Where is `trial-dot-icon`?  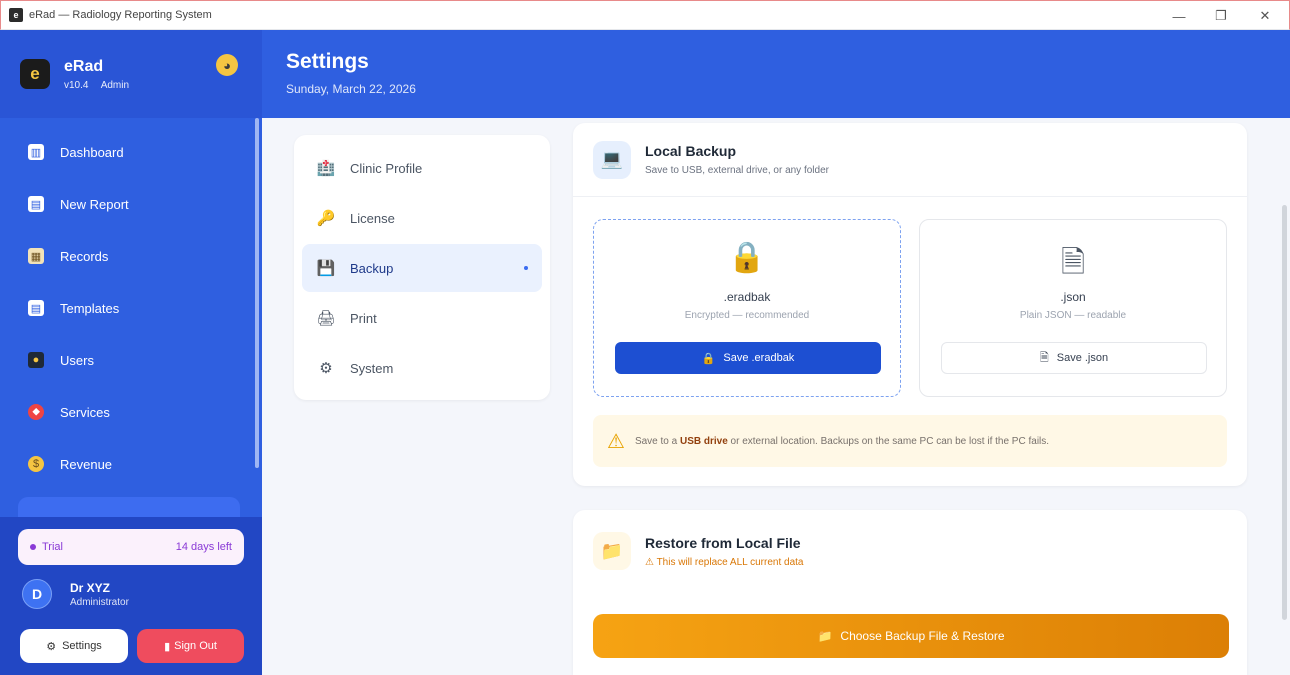 trial-dot-icon is located at coordinates (33, 547).